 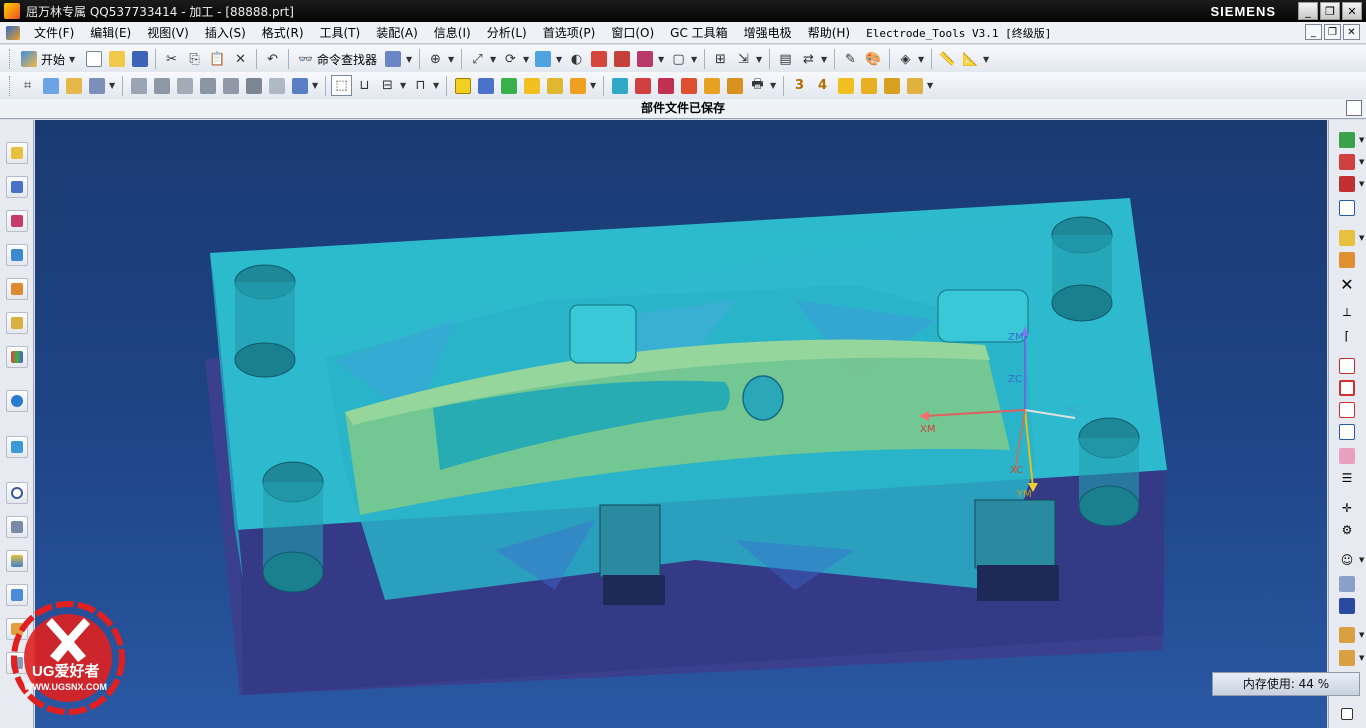 What do you see at coordinates (619, 85) in the screenshot?
I see `parting-icon` at bounding box center [619, 85].